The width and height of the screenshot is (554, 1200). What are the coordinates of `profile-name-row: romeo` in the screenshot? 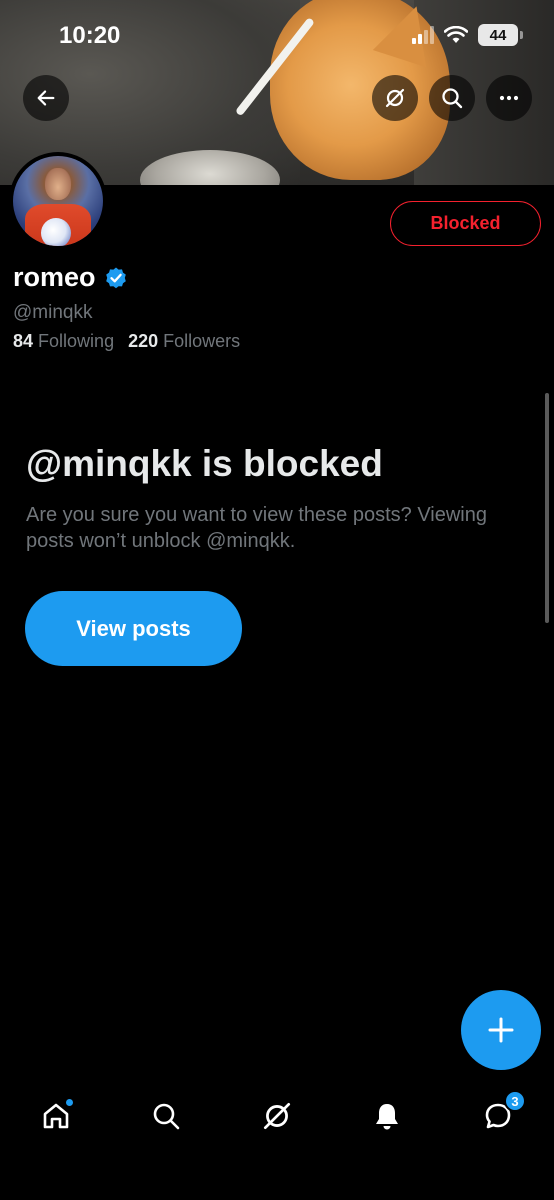 It's located at (70, 277).